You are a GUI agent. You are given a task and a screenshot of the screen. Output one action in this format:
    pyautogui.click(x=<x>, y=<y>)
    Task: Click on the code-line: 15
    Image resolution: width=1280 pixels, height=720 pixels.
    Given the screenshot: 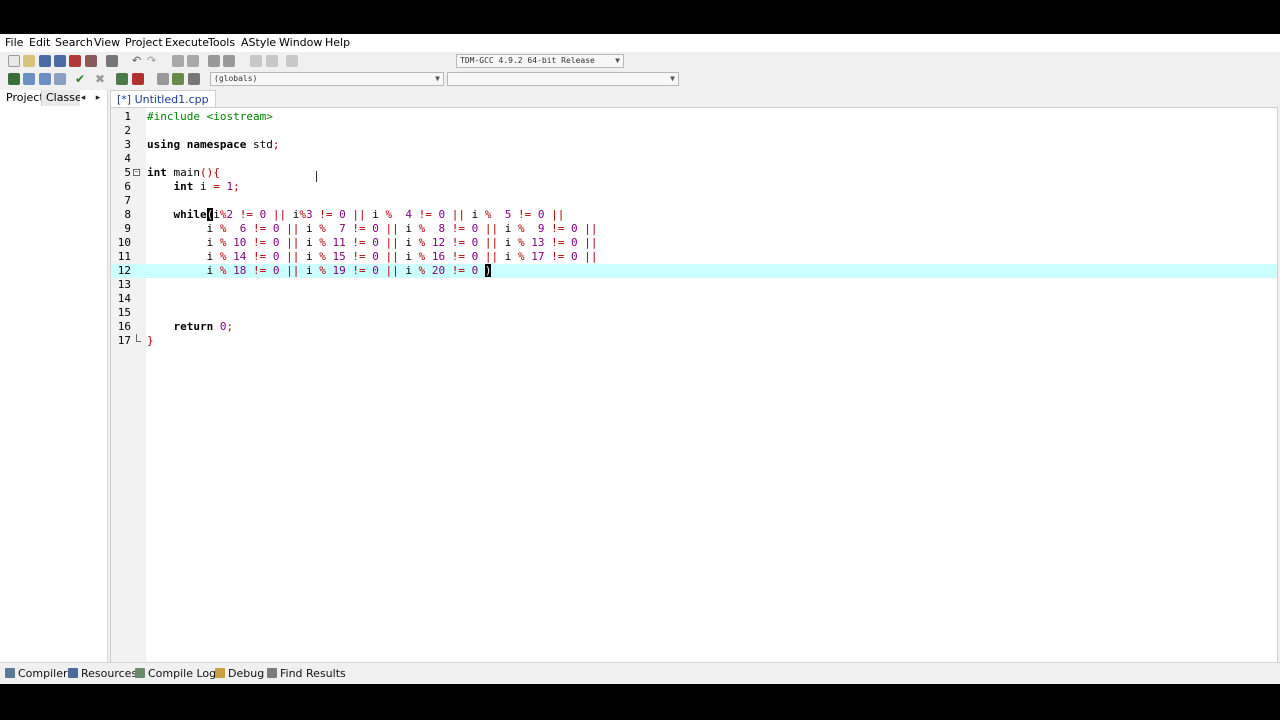 What is the action you would take?
    pyautogui.click(x=694, y=313)
    